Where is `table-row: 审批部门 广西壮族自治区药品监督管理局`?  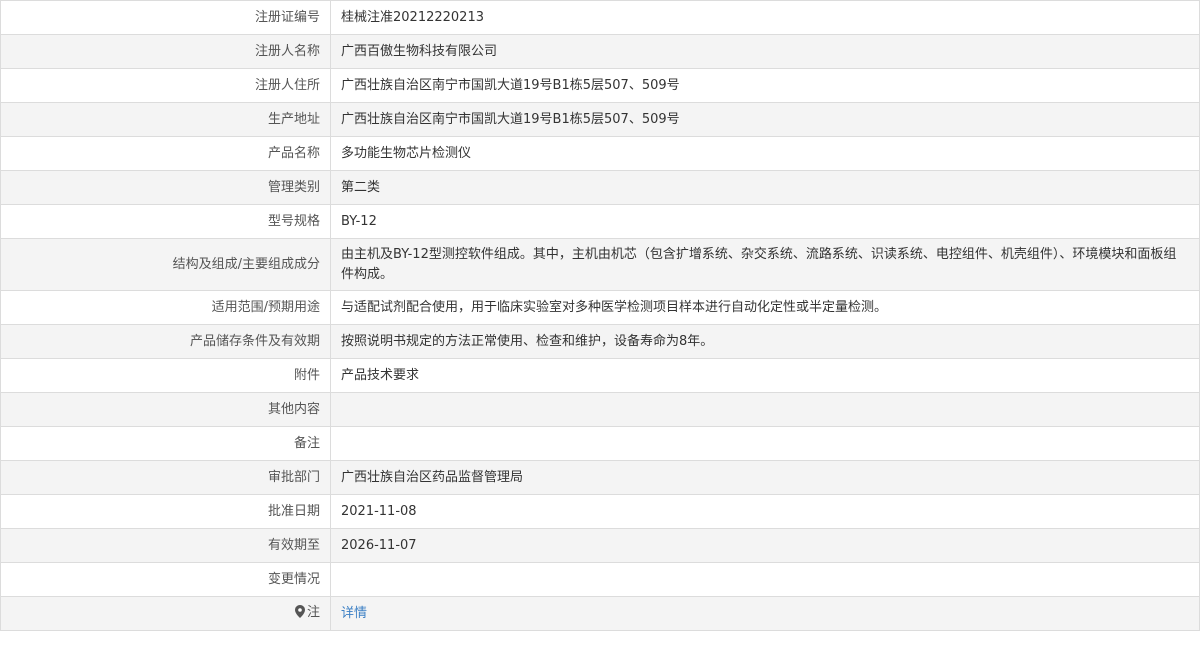
table-row: 审批部门 广西壮族自治区药品监督管理局 is located at coordinates (600, 477).